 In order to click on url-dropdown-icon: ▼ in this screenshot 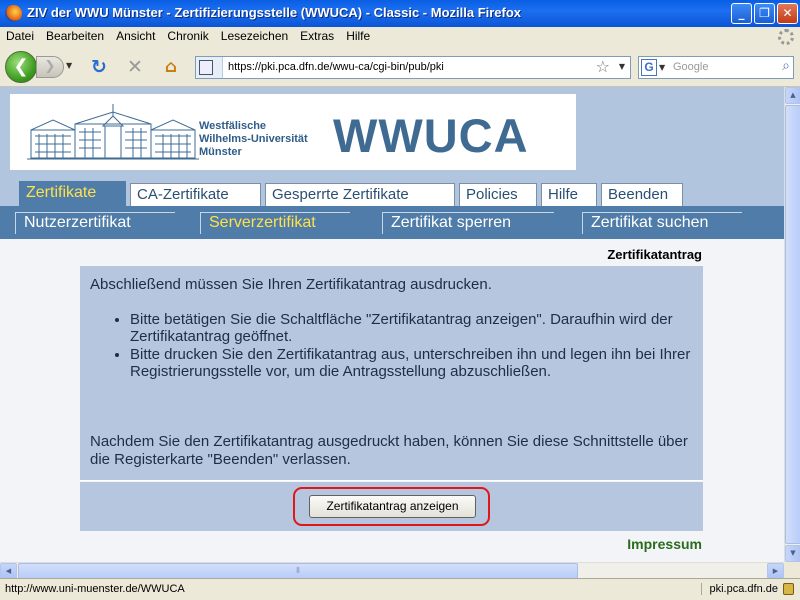, I will do `click(622, 66)`.